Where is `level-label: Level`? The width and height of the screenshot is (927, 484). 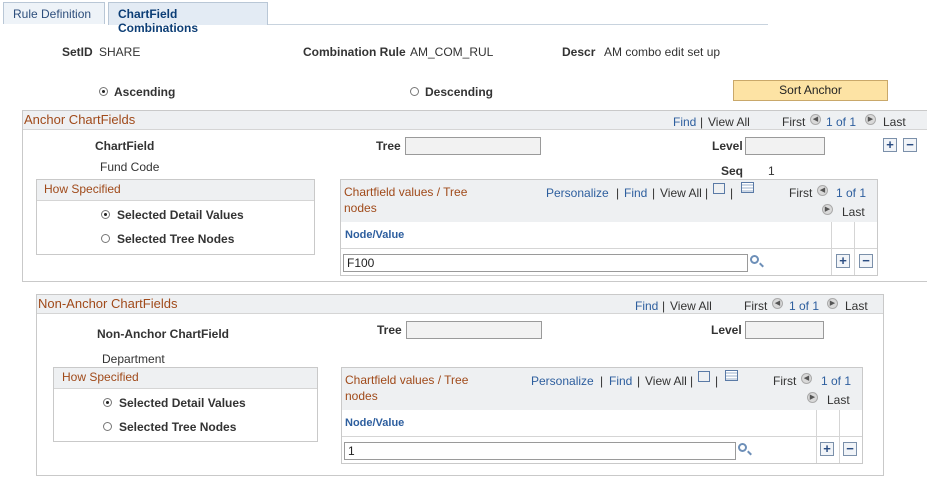
level-label: Level is located at coordinates (727, 146).